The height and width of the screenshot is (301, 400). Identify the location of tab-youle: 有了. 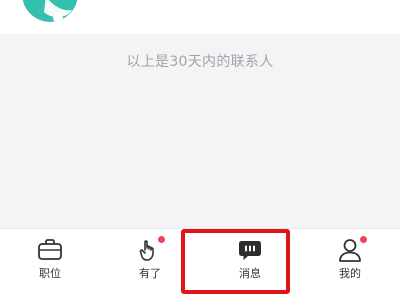
(150, 265).